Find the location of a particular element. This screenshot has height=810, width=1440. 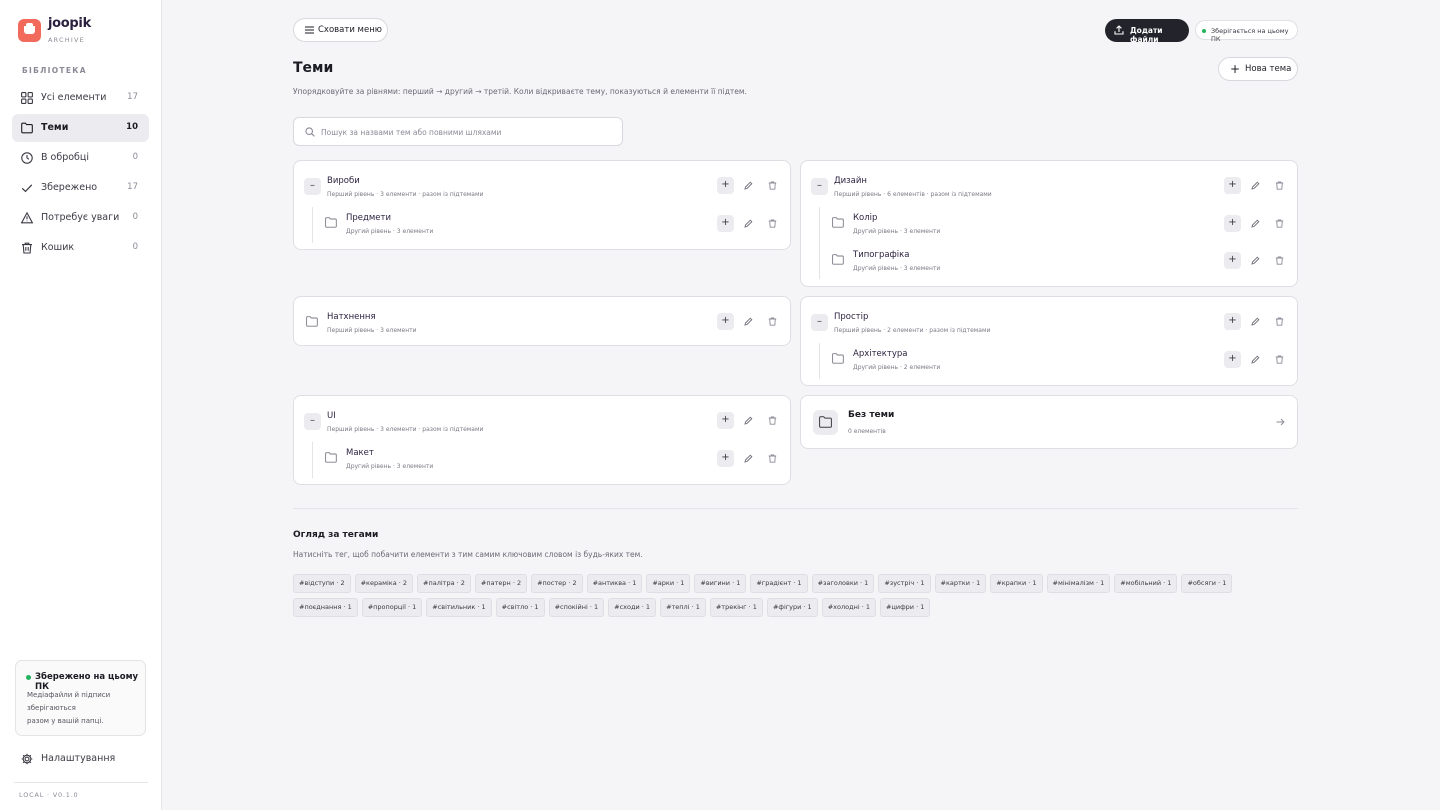

tag-chip: #відступи · 2 is located at coordinates (322, 583).